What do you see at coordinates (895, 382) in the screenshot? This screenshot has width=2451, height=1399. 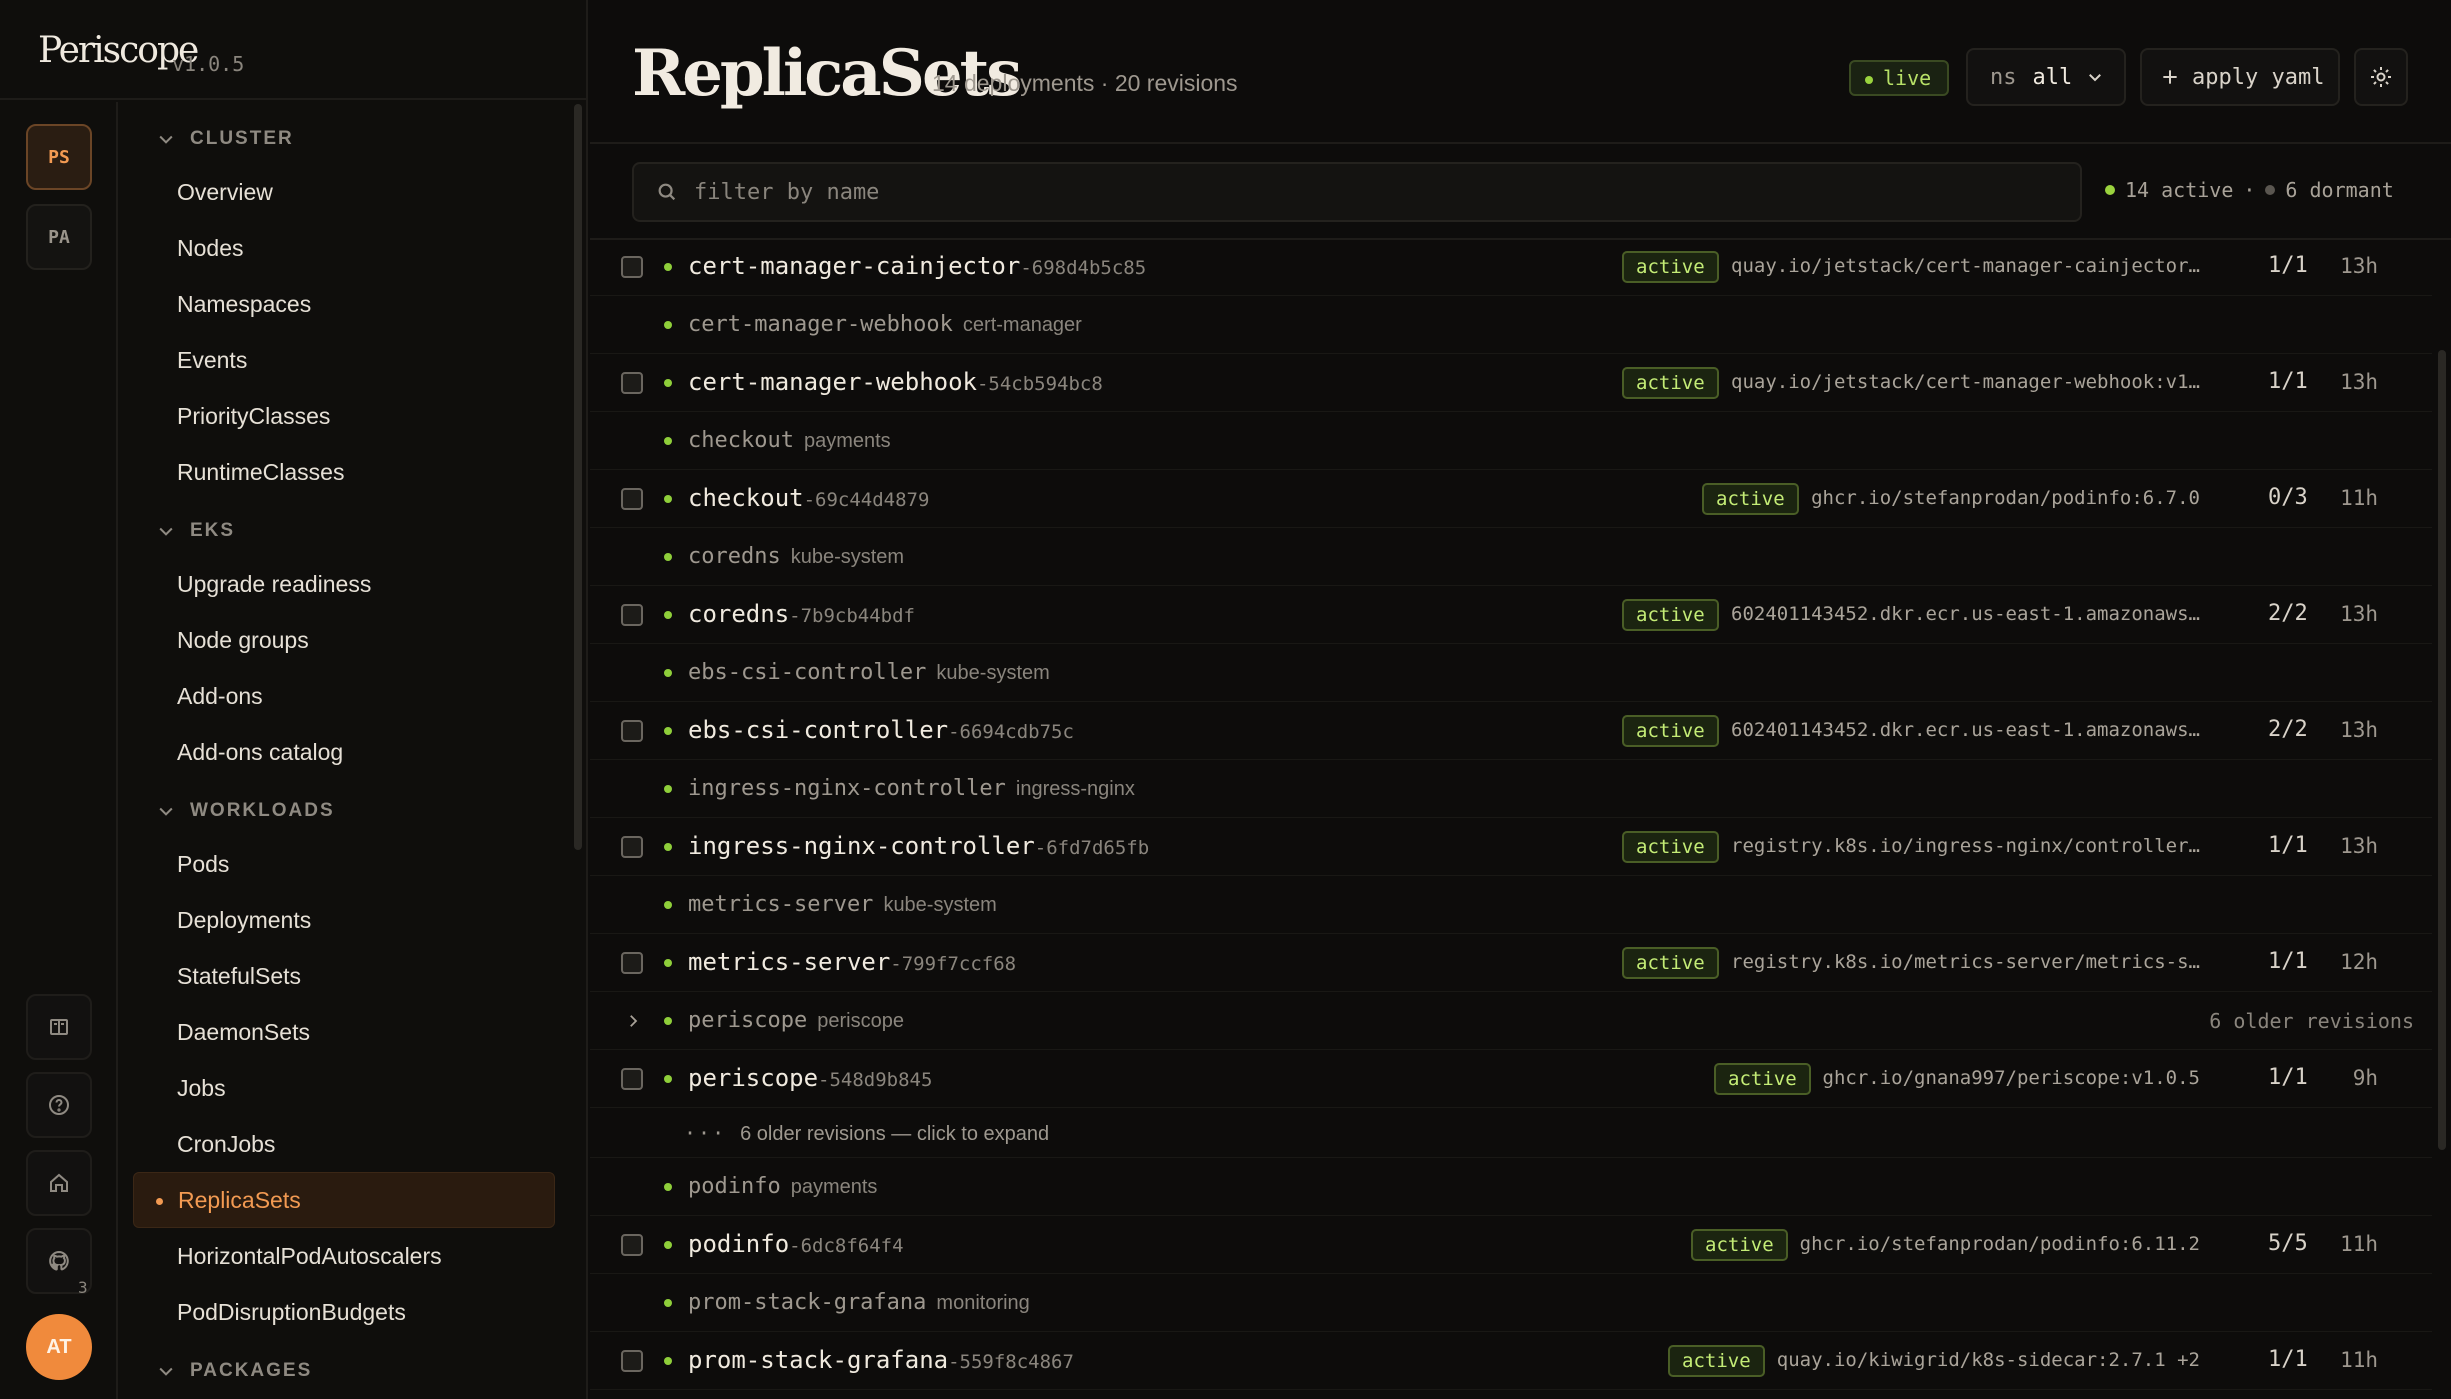 I see `replicaset-name: cert-manager-webhook-54cb594bc8` at bounding box center [895, 382].